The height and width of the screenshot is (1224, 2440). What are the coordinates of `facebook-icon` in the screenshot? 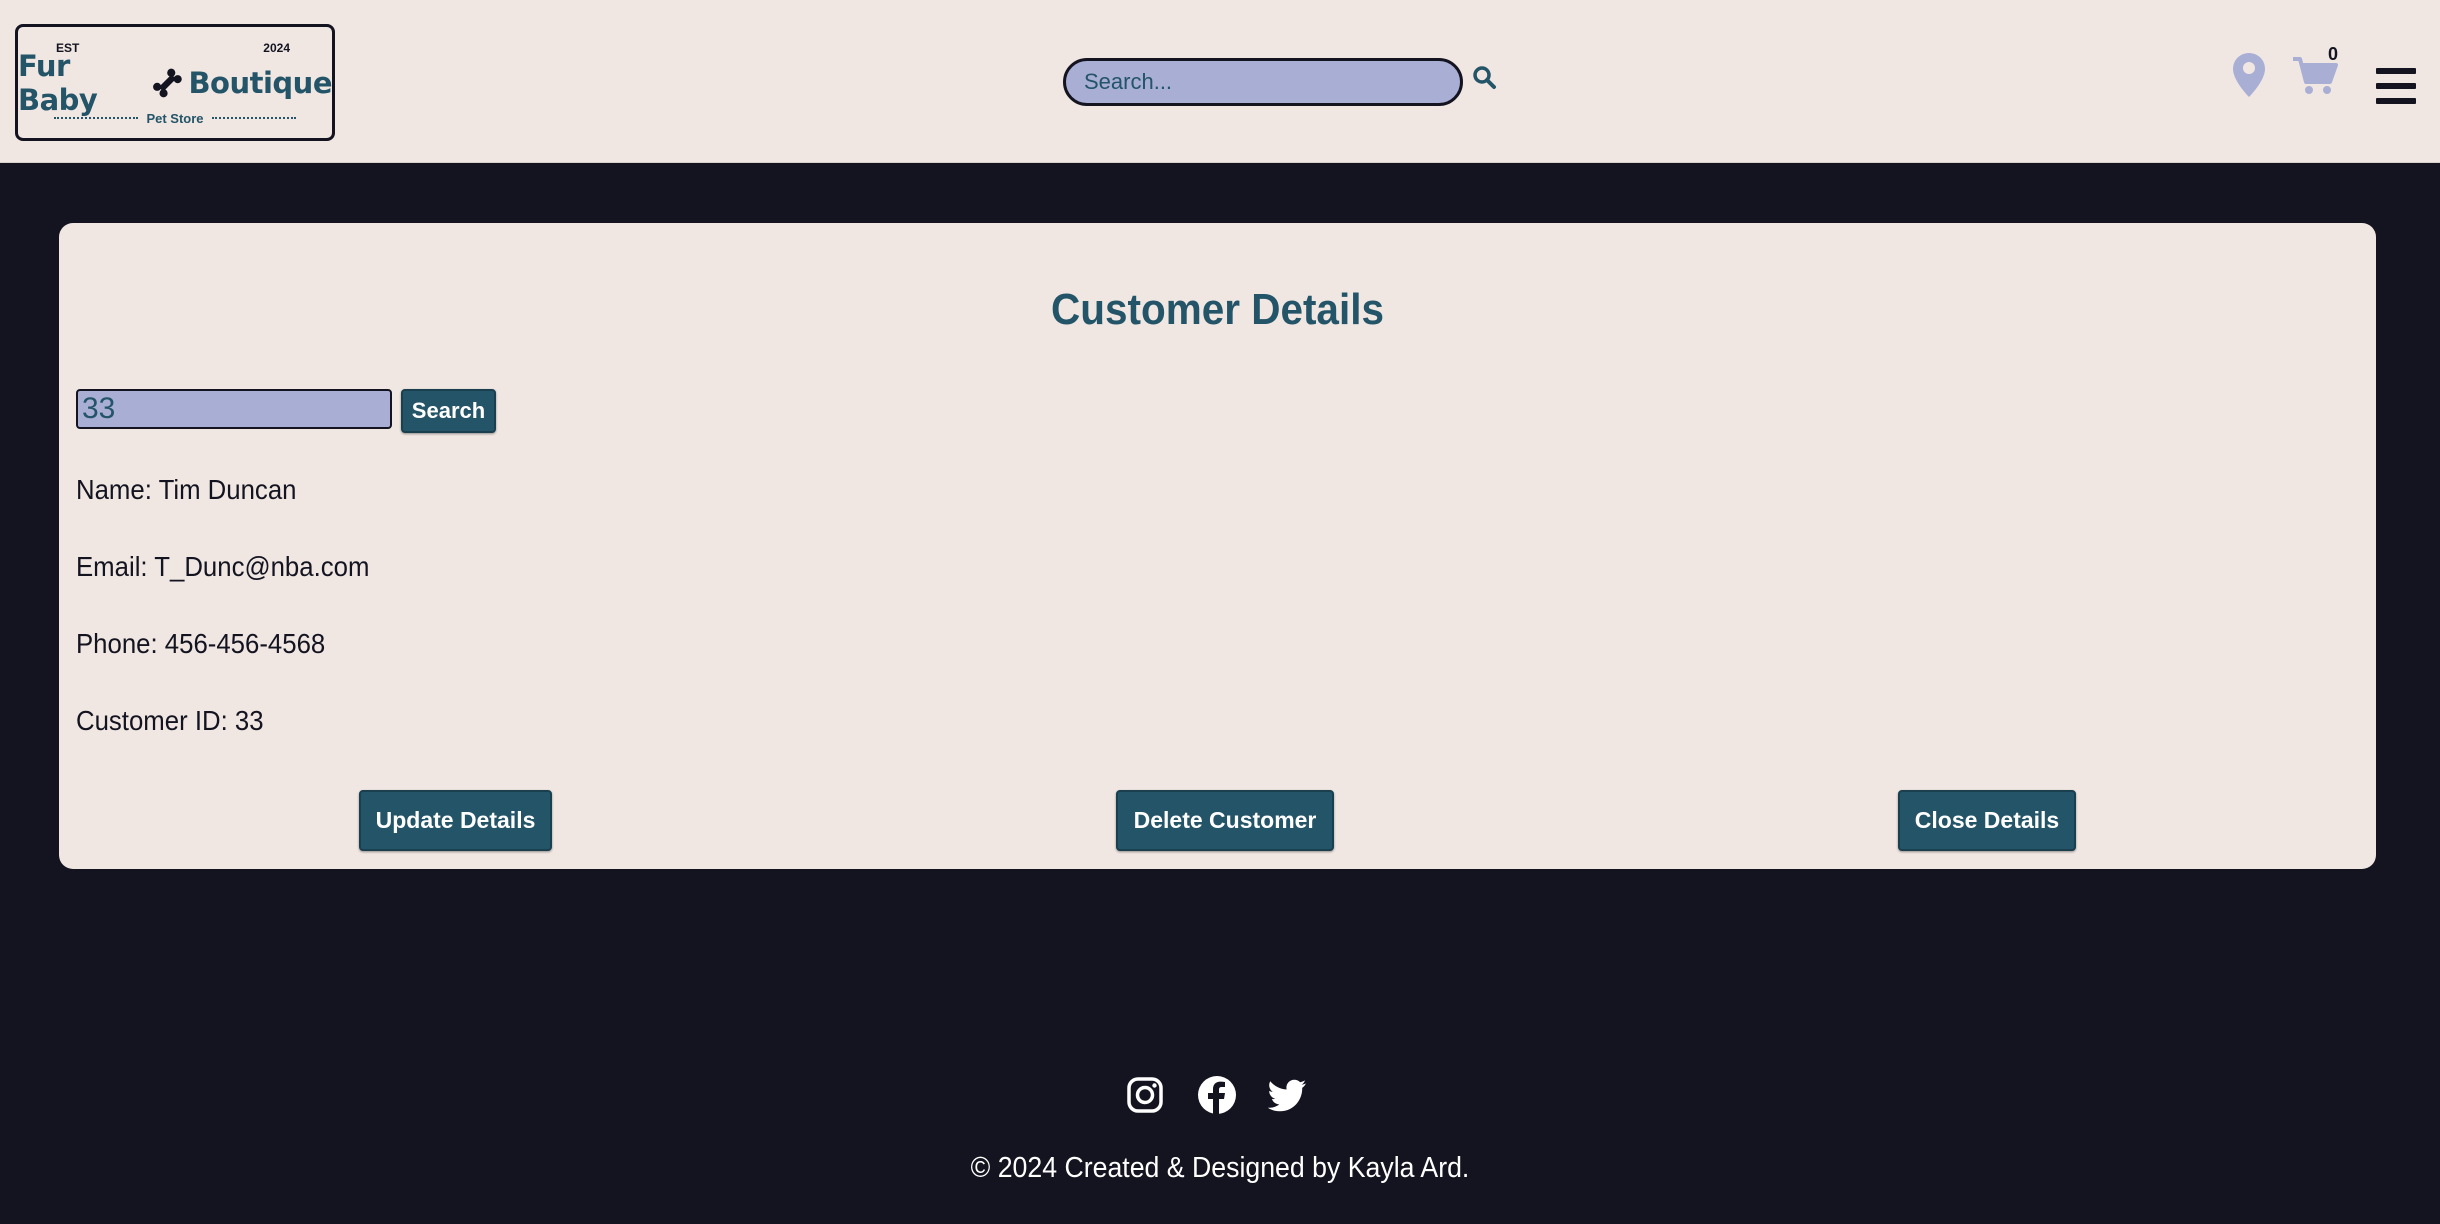 It's located at (1217, 1095).